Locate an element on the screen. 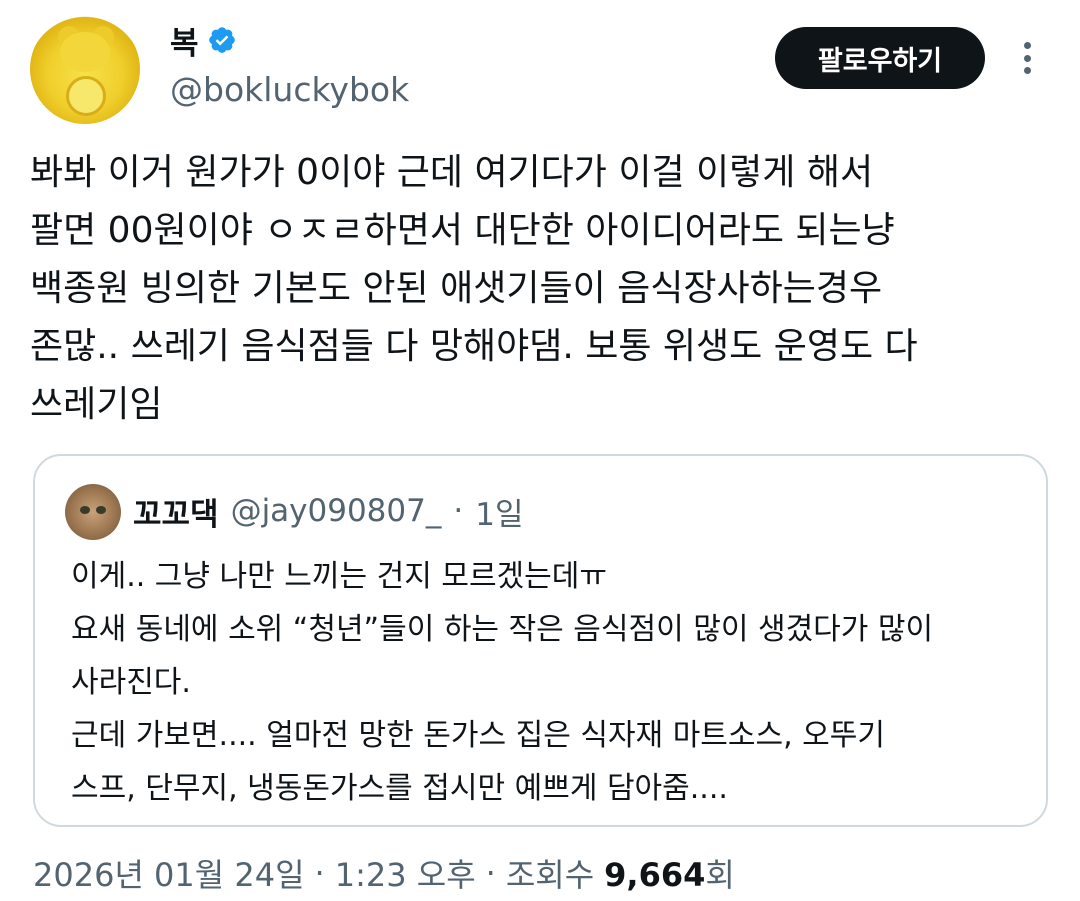  views-suffix: 회 is located at coordinates (720, 875).